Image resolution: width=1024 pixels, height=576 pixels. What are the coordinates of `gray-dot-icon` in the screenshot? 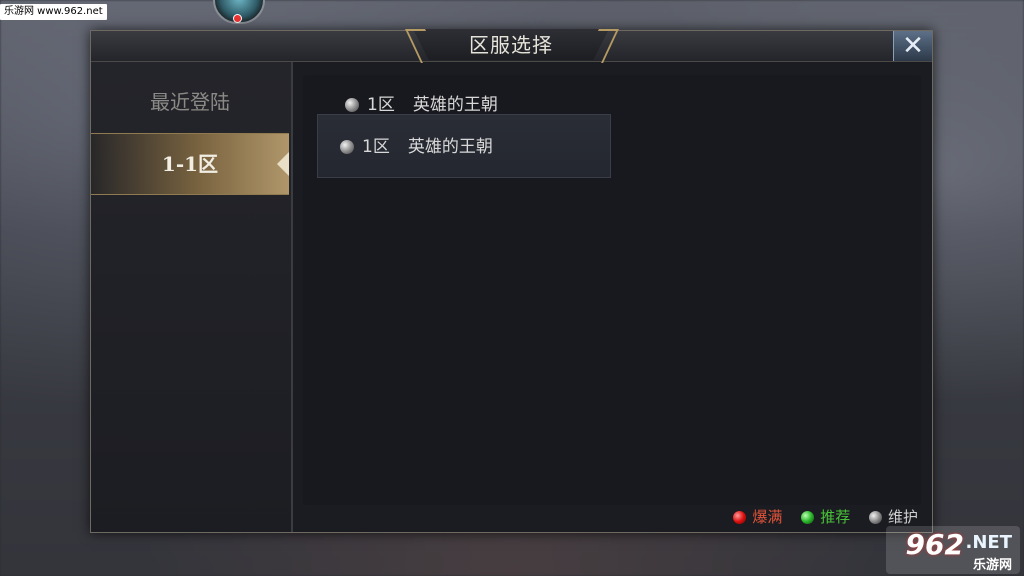 It's located at (875, 517).